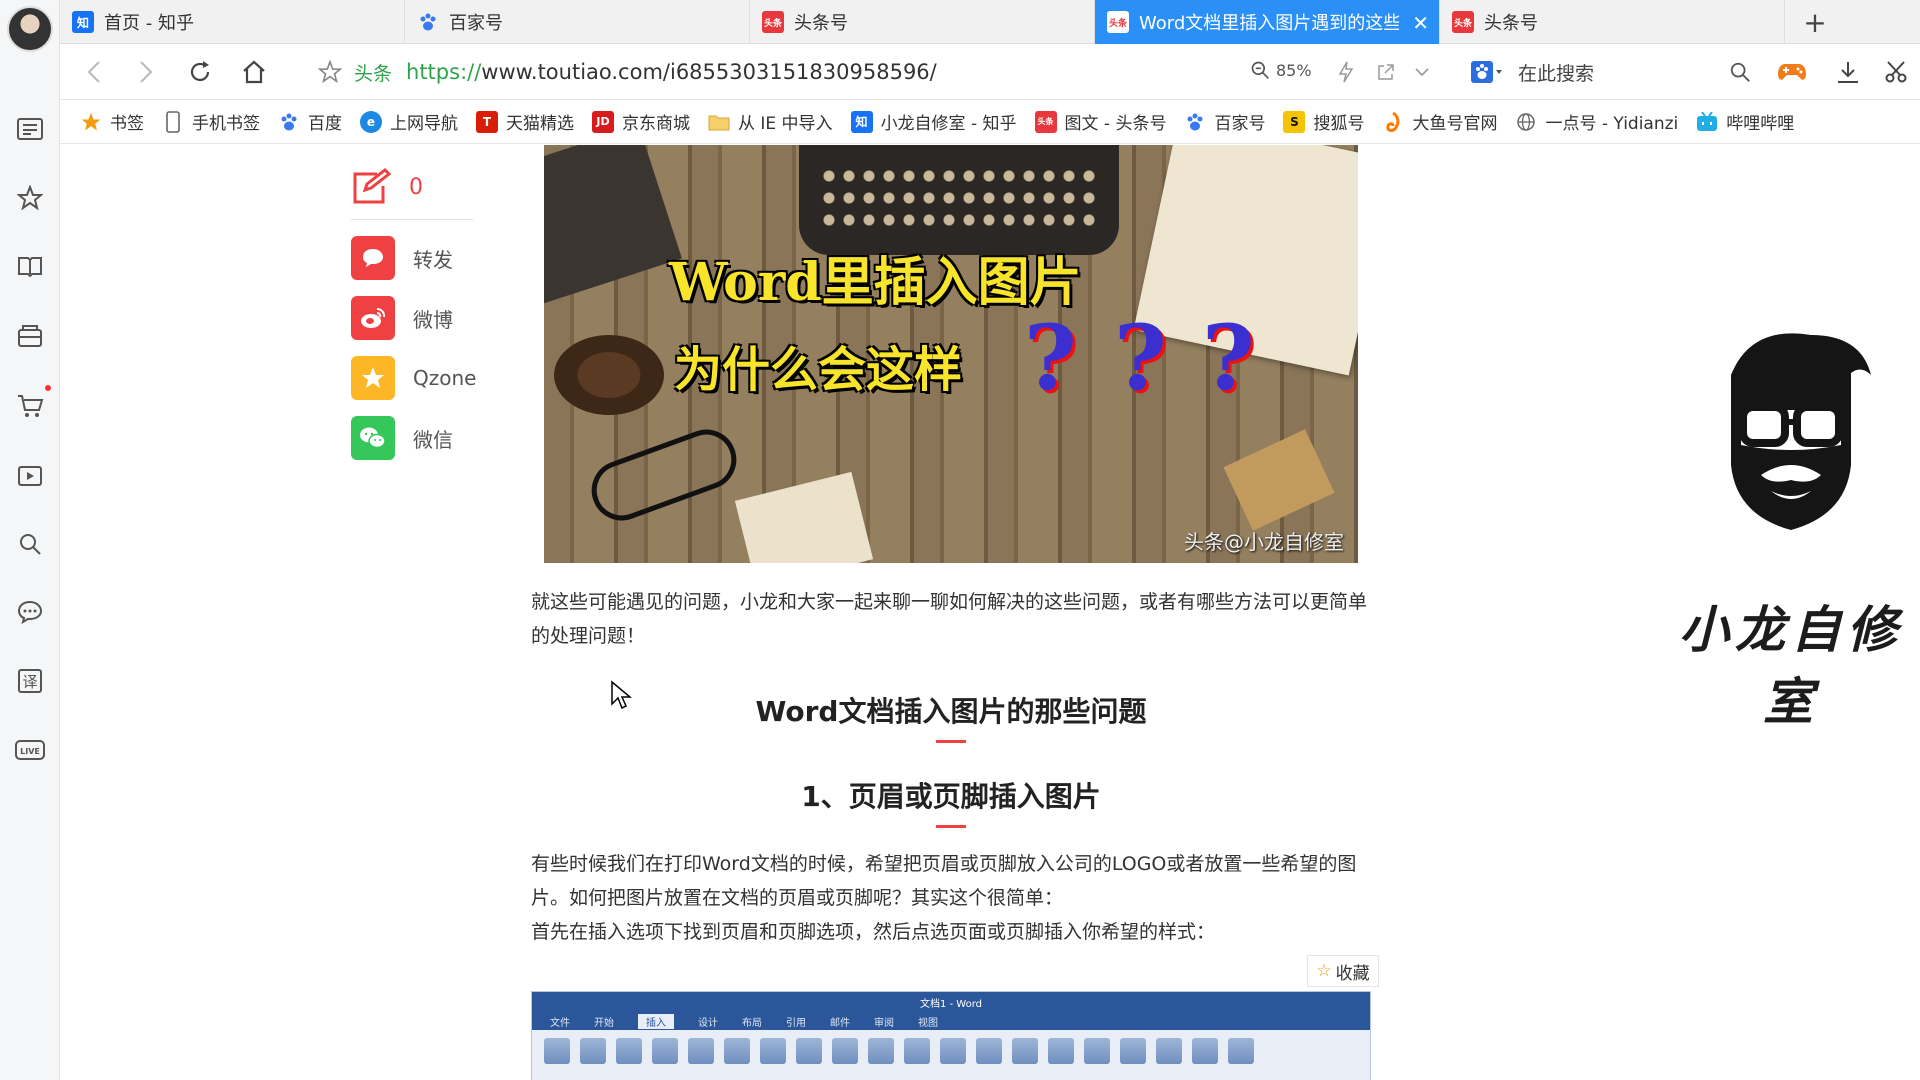 This screenshot has height=1080, width=1920. Describe the element at coordinates (1100, 121) in the screenshot. I see `bookmark-item: 头条 图文 - 头条号` at that location.